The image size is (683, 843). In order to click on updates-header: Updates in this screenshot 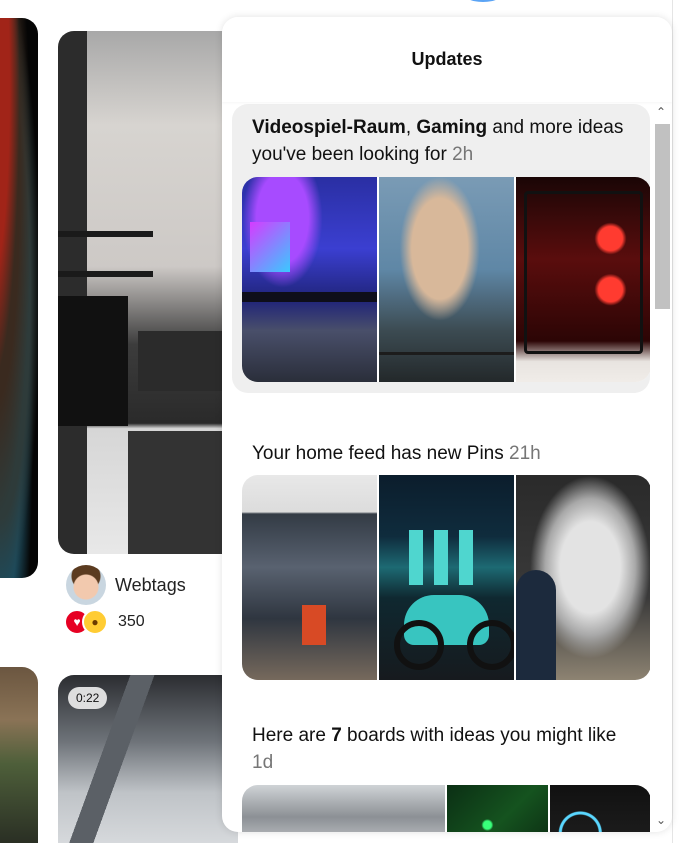, I will do `click(447, 59)`.